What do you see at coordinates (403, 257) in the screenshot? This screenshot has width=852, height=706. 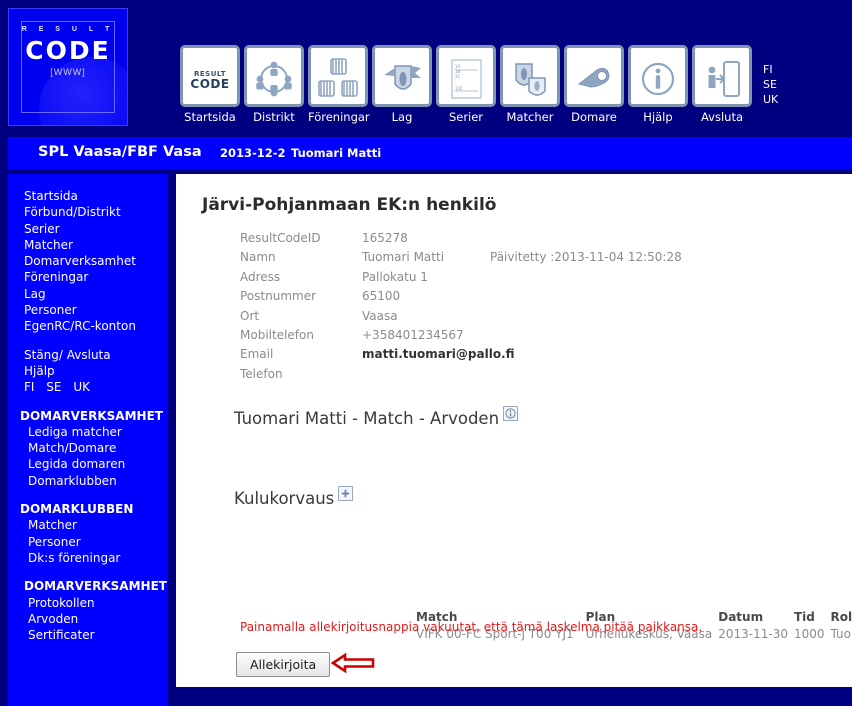 I see `detail-value: Tuomari Matti` at bounding box center [403, 257].